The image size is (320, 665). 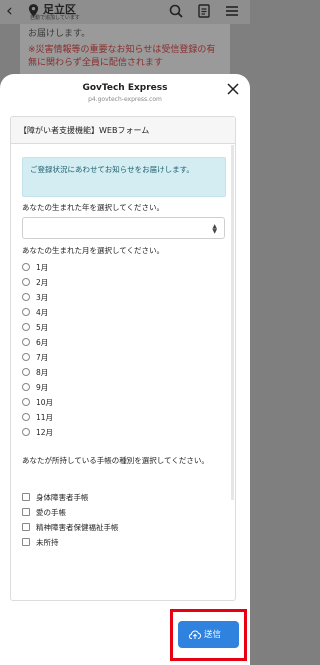 What do you see at coordinates (42, 312) in the screenshot?
I see `month-label: 4月` at bounding box center [42, 312].